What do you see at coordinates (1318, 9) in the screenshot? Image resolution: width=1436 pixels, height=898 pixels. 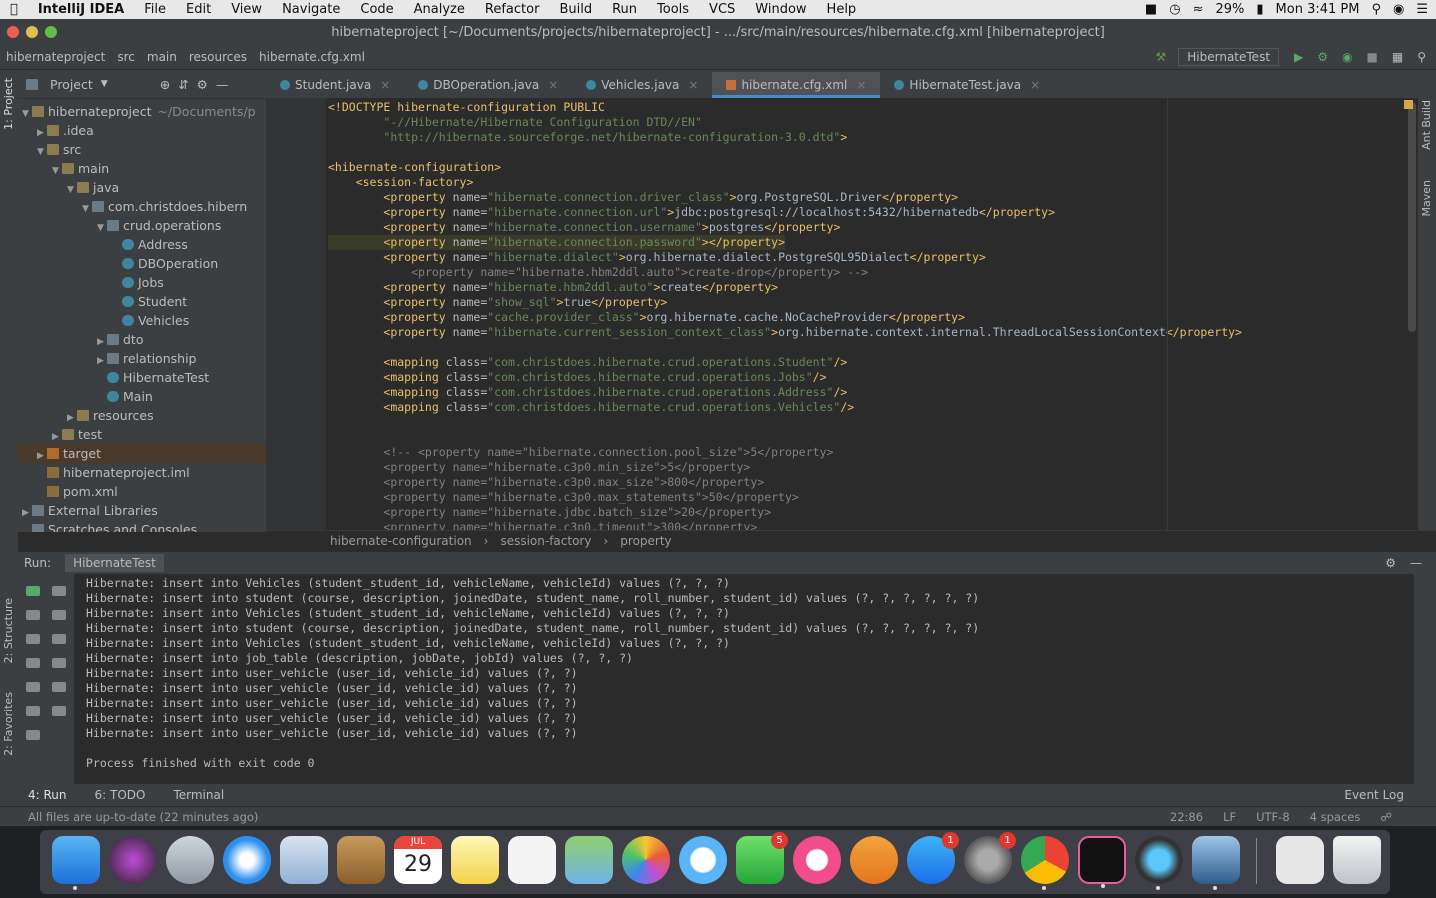 I see `clock: Mon 3:41 PM` at bounding box center [1318, 9].